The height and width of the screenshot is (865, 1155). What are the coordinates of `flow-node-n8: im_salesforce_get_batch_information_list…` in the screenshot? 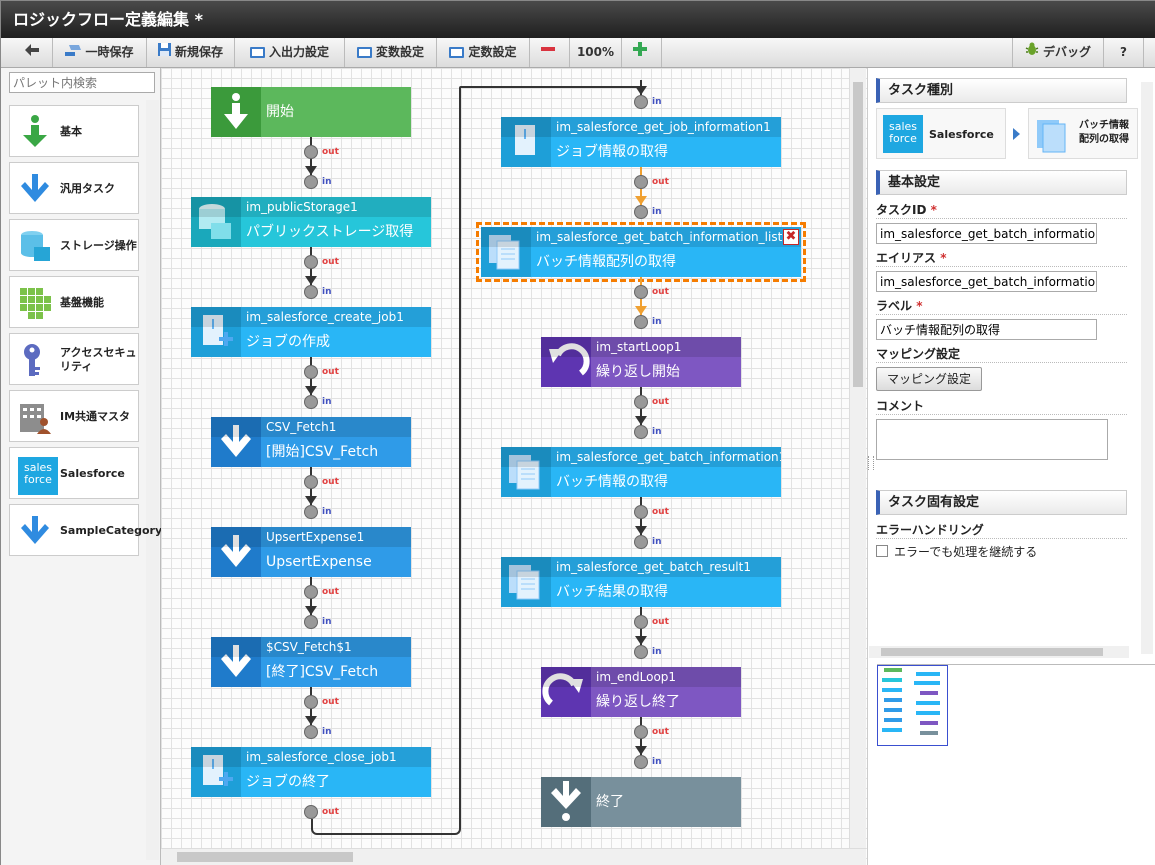 It's located at (641, 252).